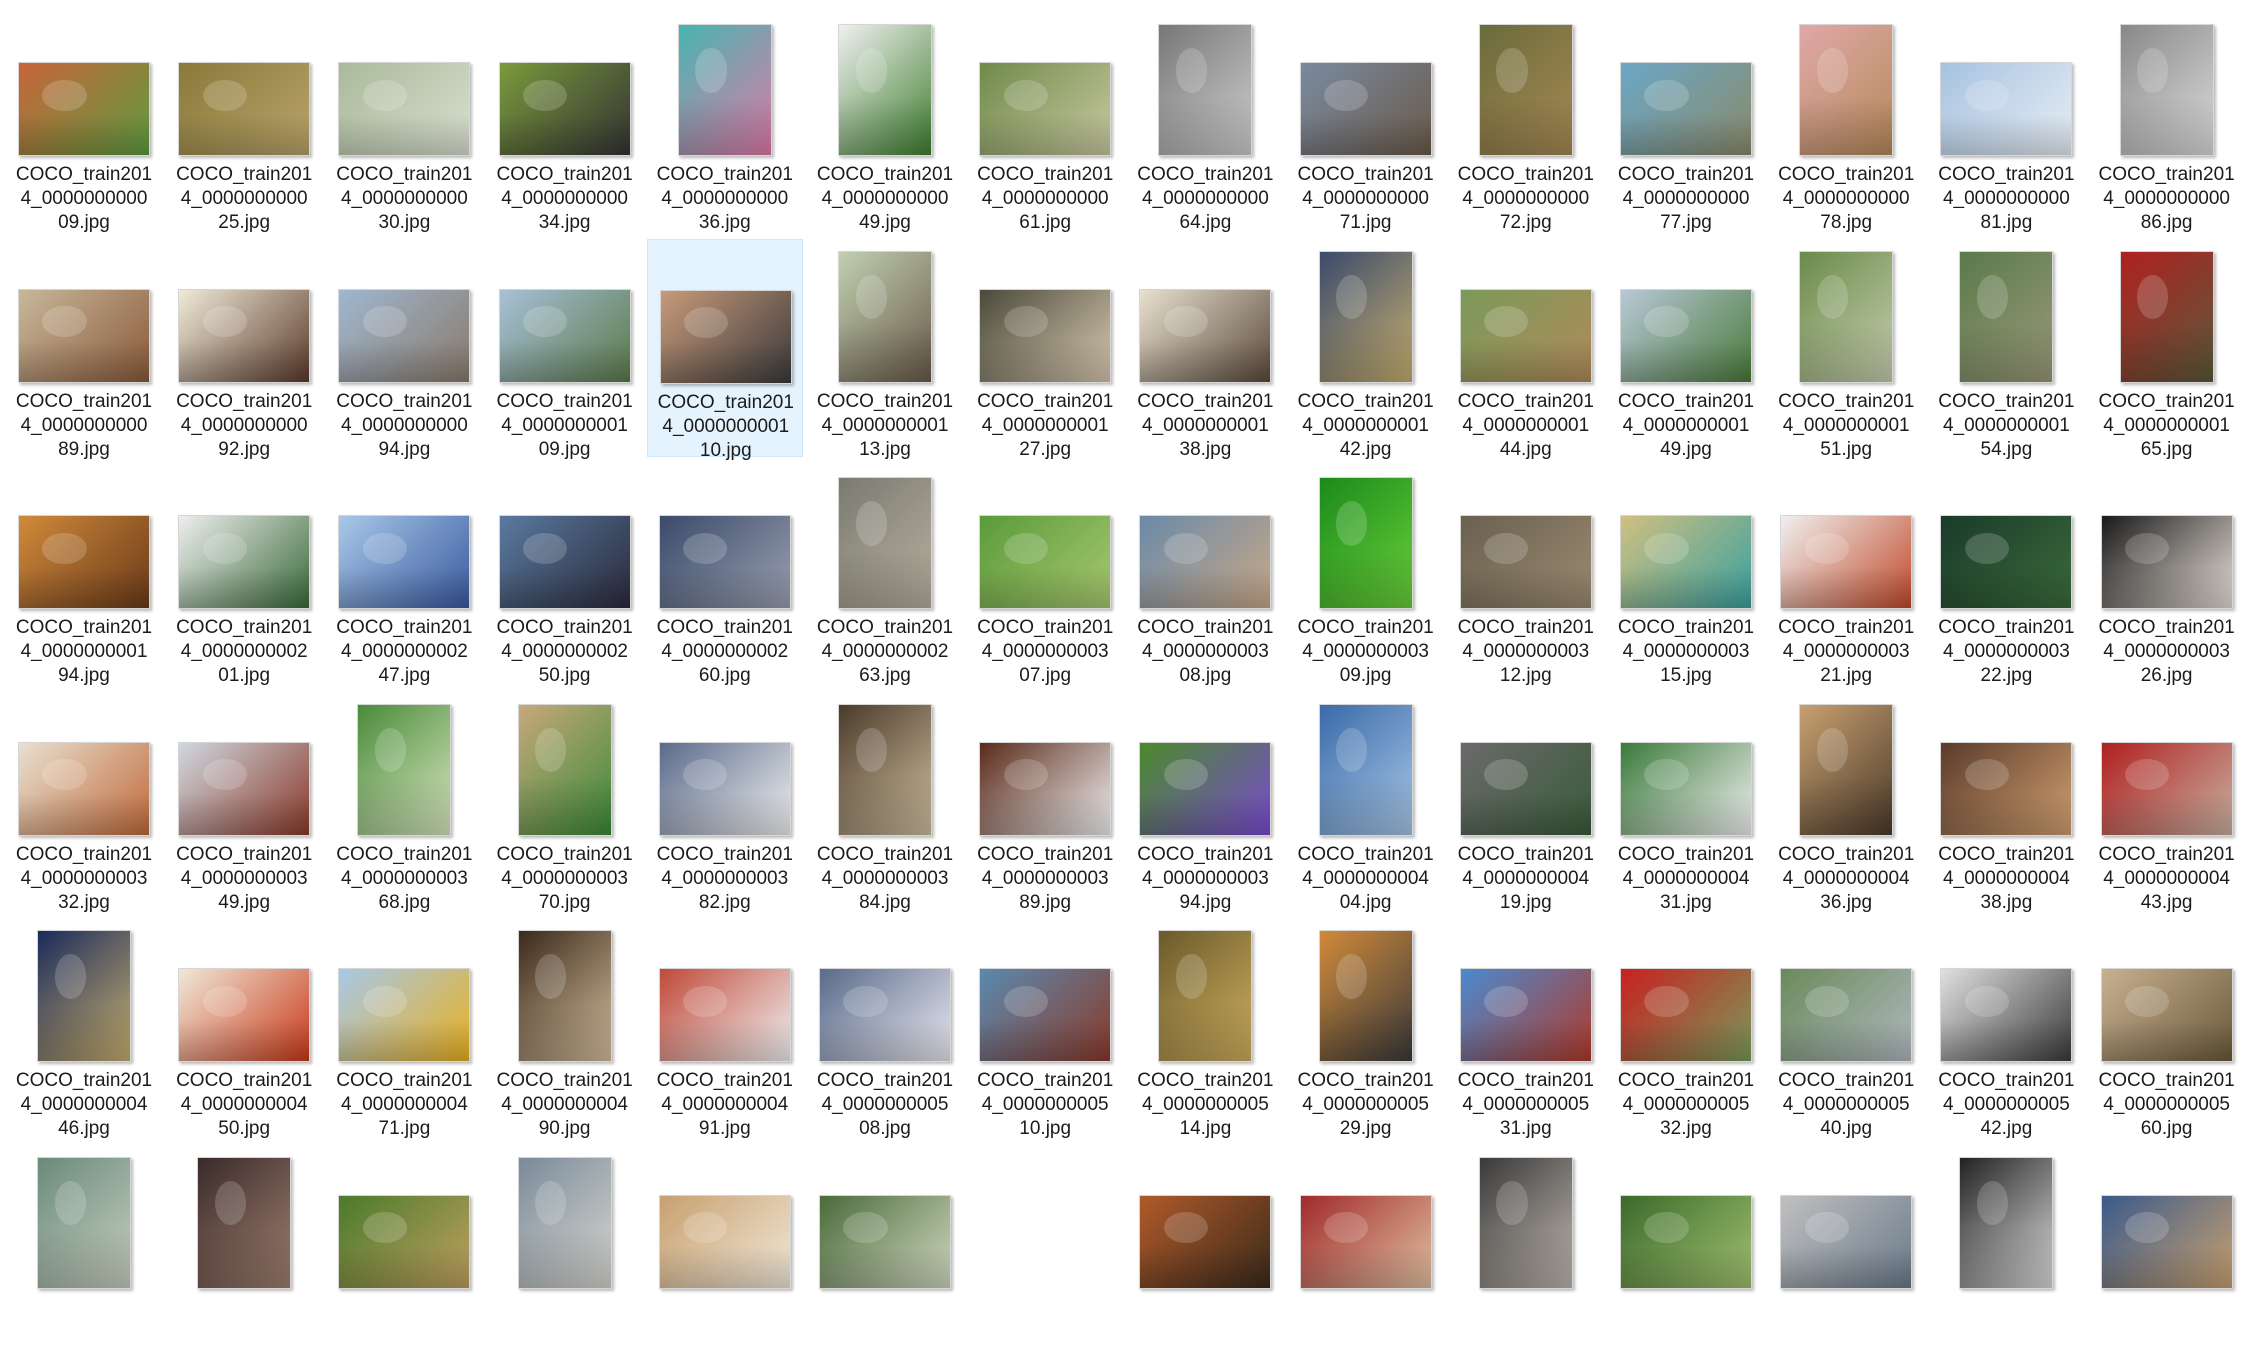  Describe the element at coordinates (2006, 122) in the screenshot. I see `file-item: COCO_train201 4_0000000000 81.jpg` at that location.